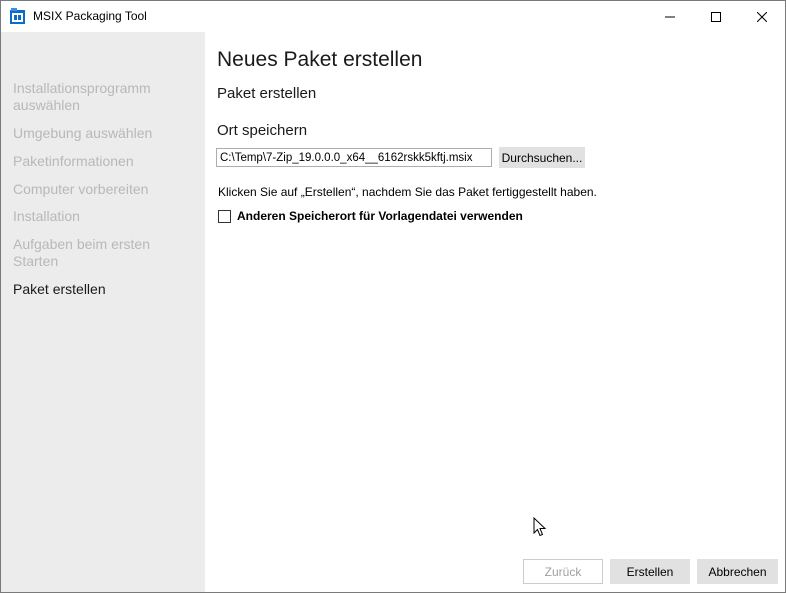 Image resolution: width=786 pixels, height=593 pixels. Describe the element at coordinates (81, 189) in the screenshot. I see `sidebar-item-prepare-computer: Computer vorbereiten` at that location.